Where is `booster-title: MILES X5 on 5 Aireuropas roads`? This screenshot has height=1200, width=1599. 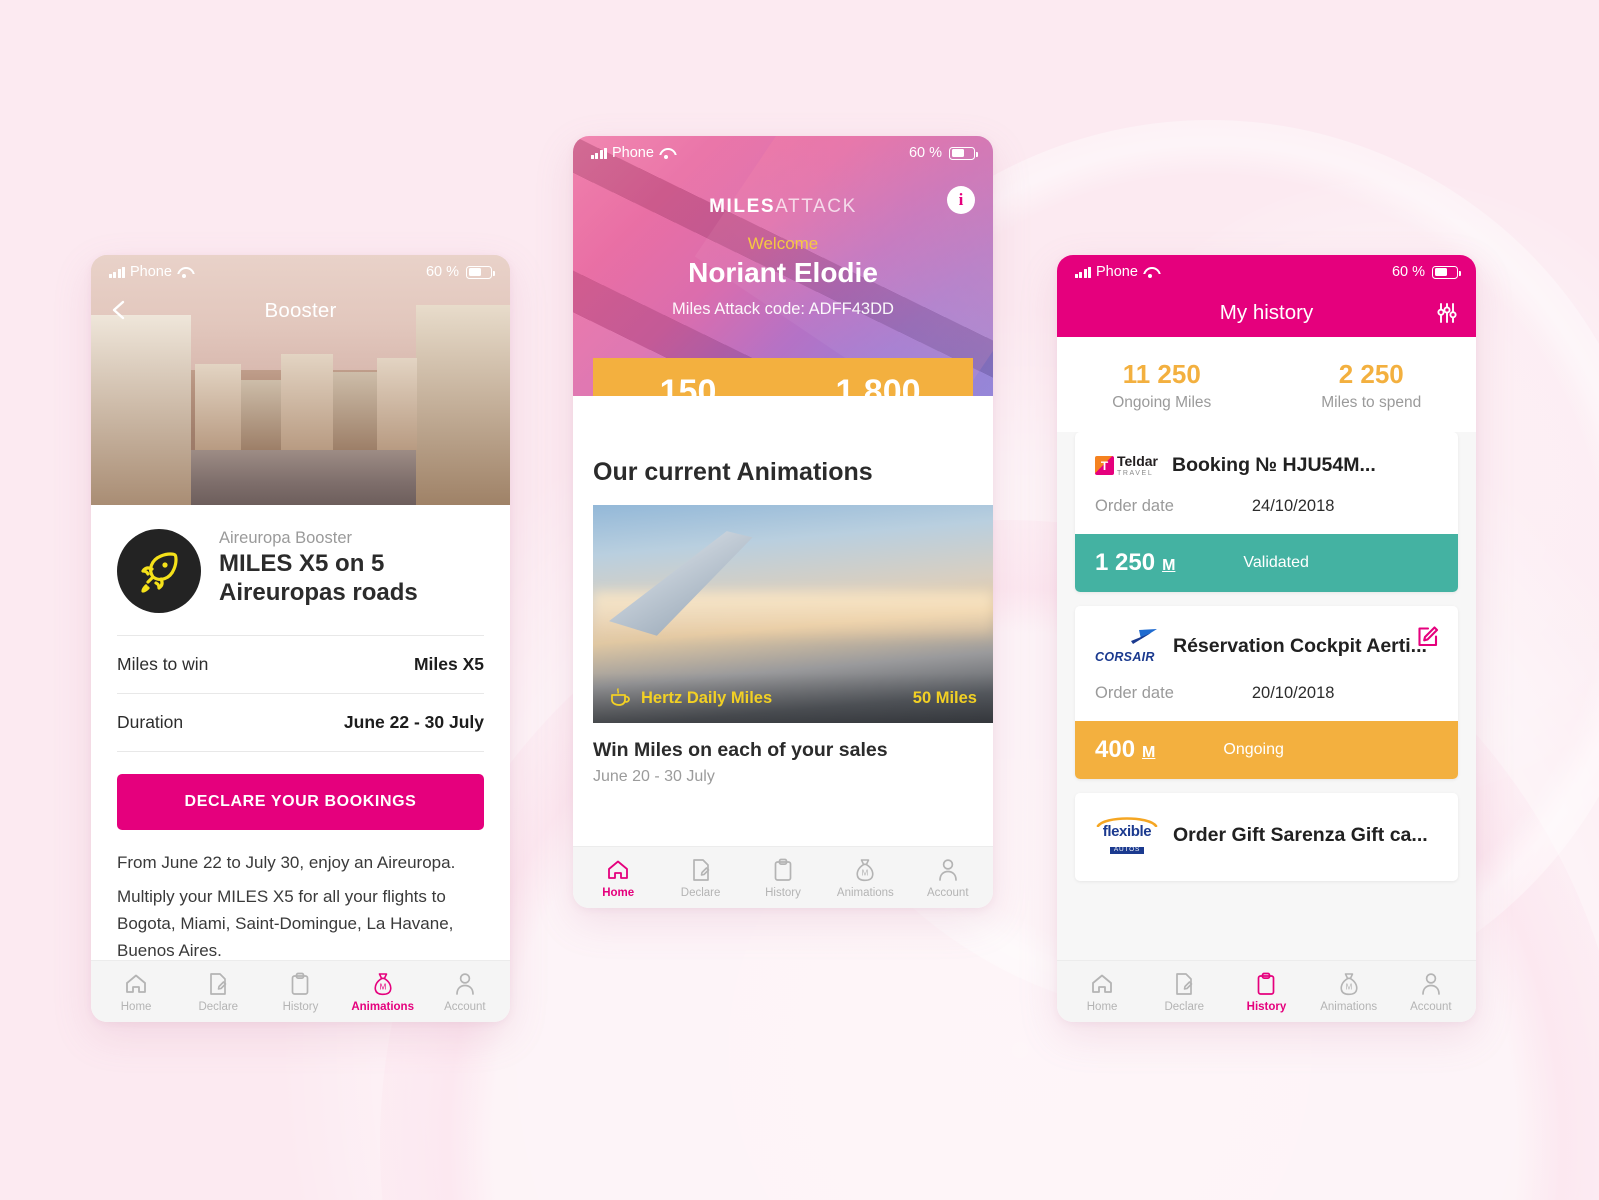
booster-title: MILES X5 on 5 Aireuropas roads is located at coordinates (318, 578).